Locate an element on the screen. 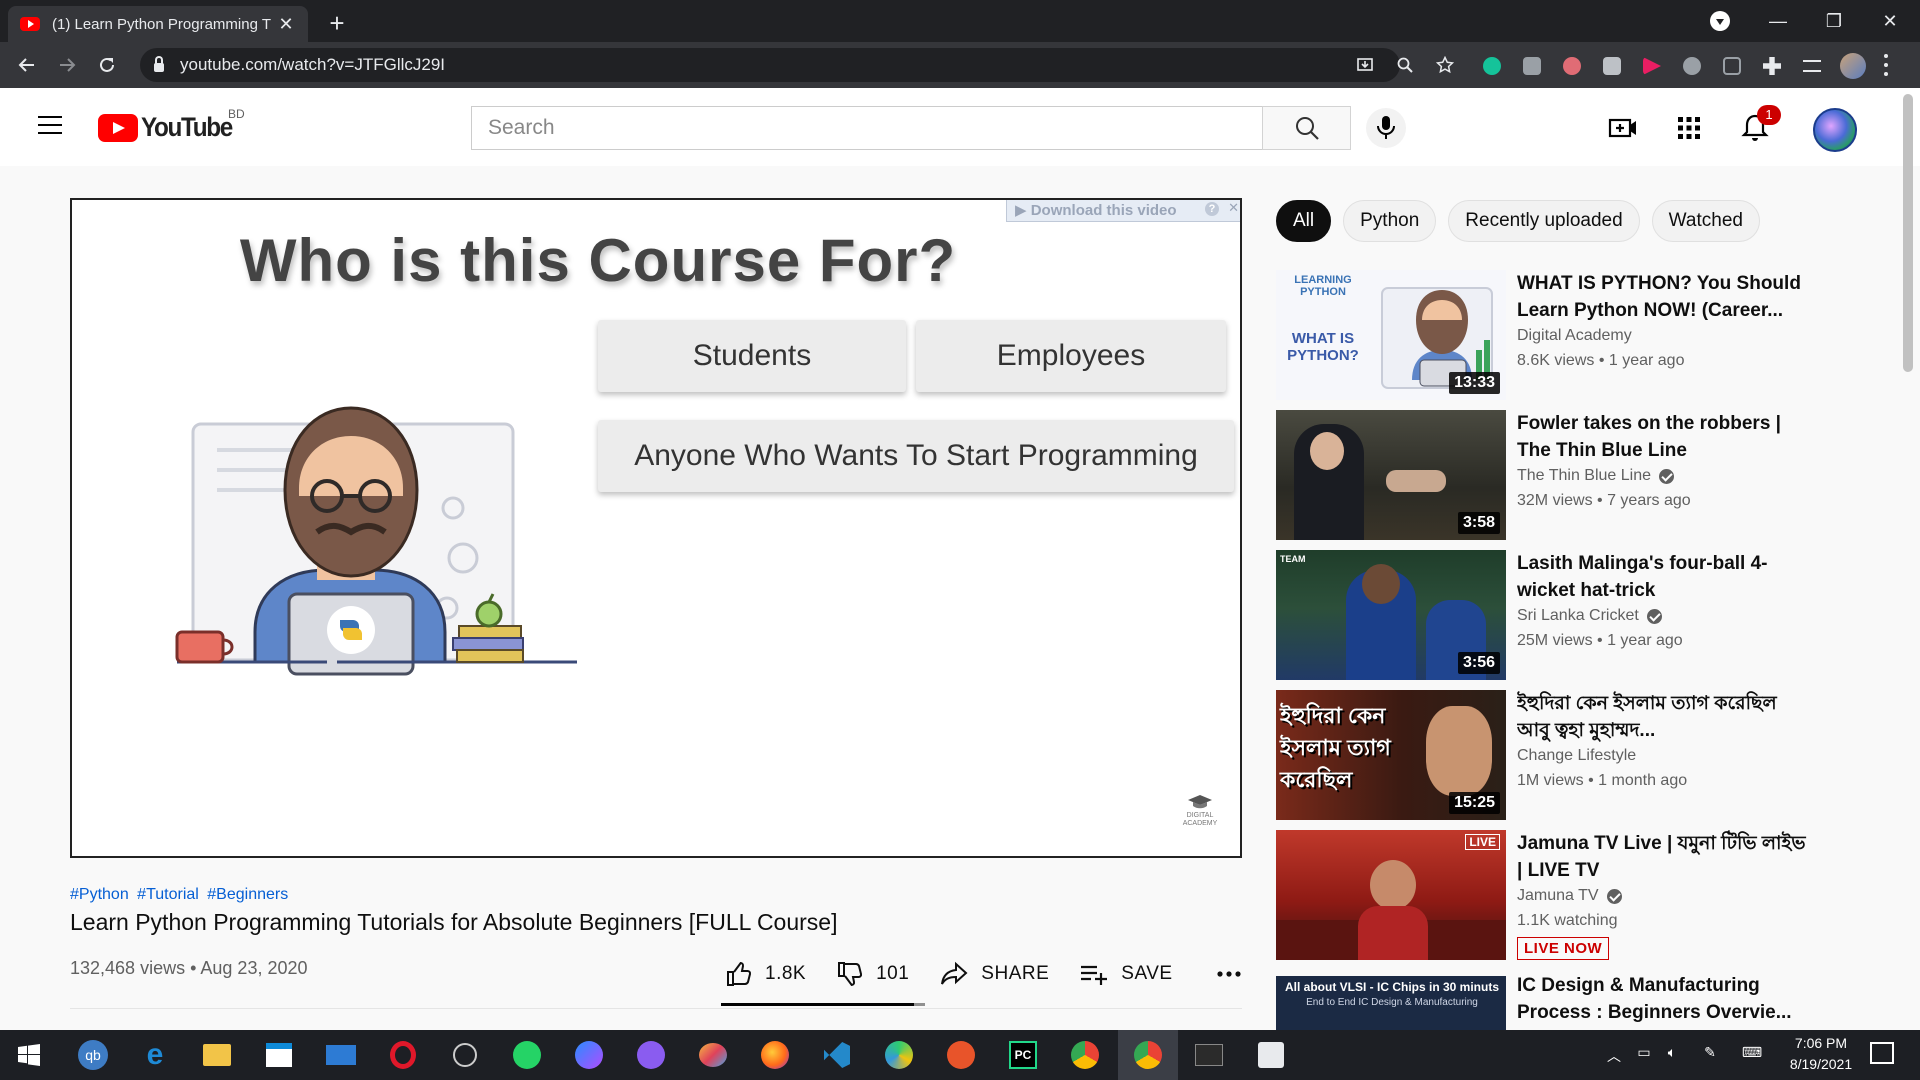 This screenshot has height=1080, width=1920. colorful-extension-icon is located at coordinates (1572, 66).